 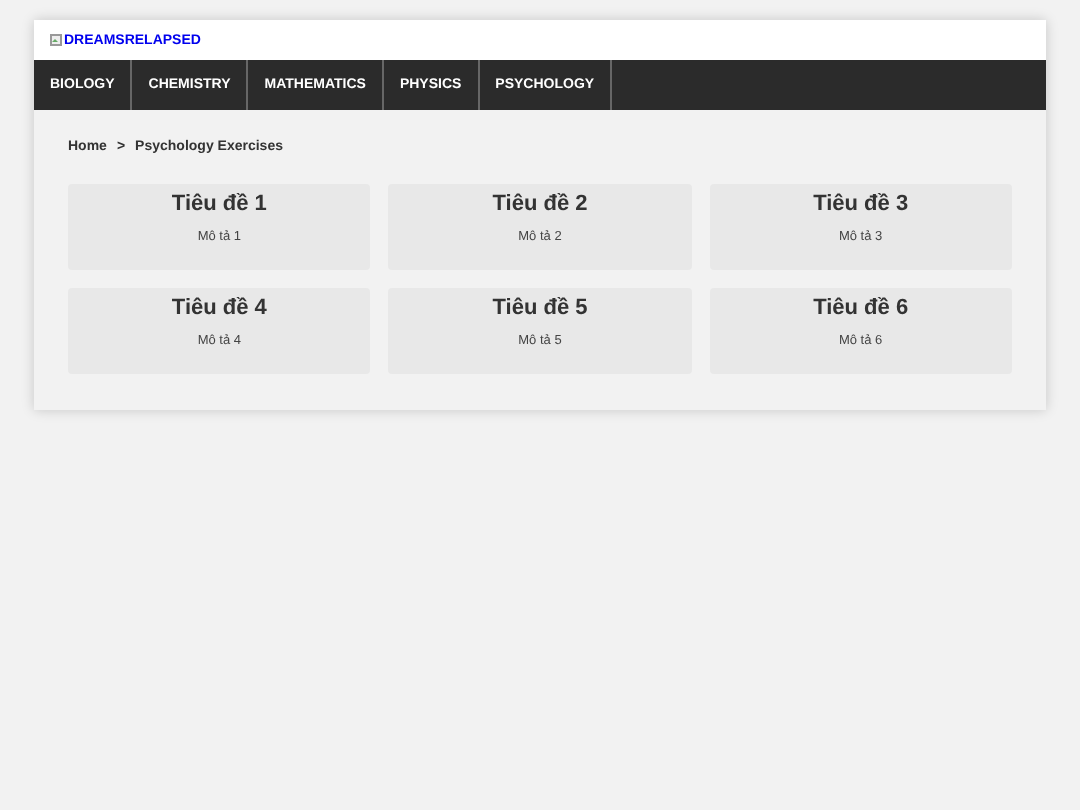 I want to click on broken-image-icon, so click(x=56, y=40).